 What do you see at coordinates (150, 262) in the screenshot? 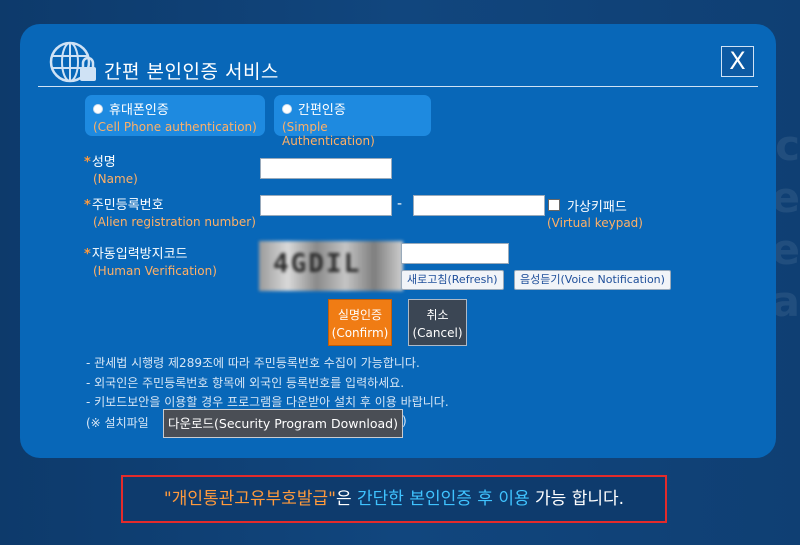
I see `captcha-label: *자동입력방지코드 (Human Verification)` at bounding box center [150, 262].